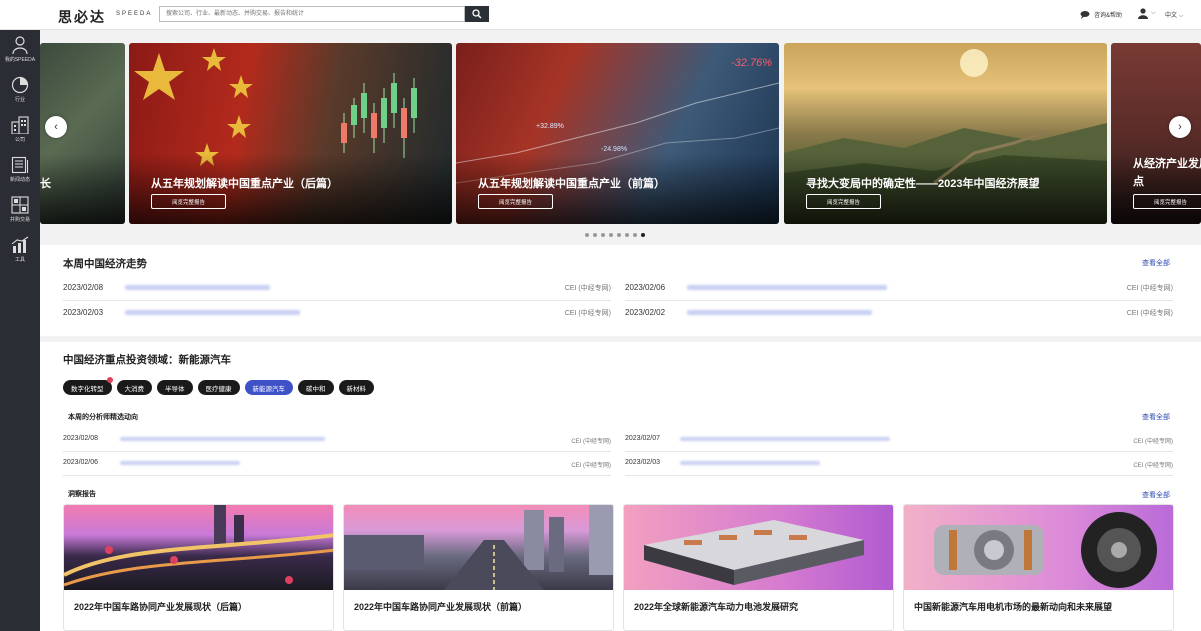  I want to click on topic-tags: 数字化转型 大消费 半导体 医疗健康 新能源汽车 碳中和 新材料, so click(218, 386).